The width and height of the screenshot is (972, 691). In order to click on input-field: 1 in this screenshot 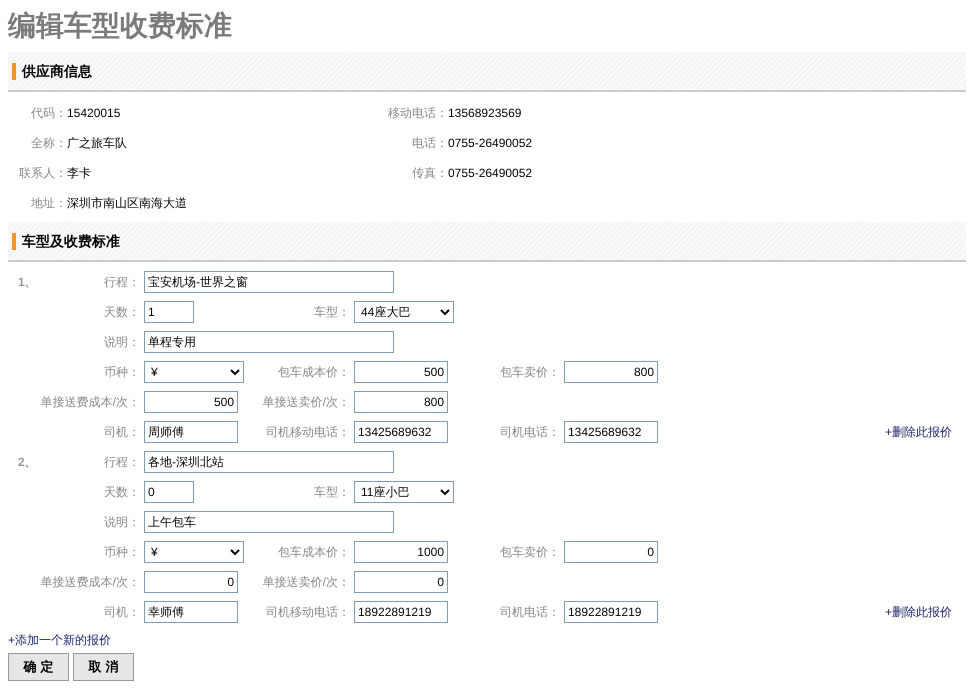, I will do `click(169, 312)`.